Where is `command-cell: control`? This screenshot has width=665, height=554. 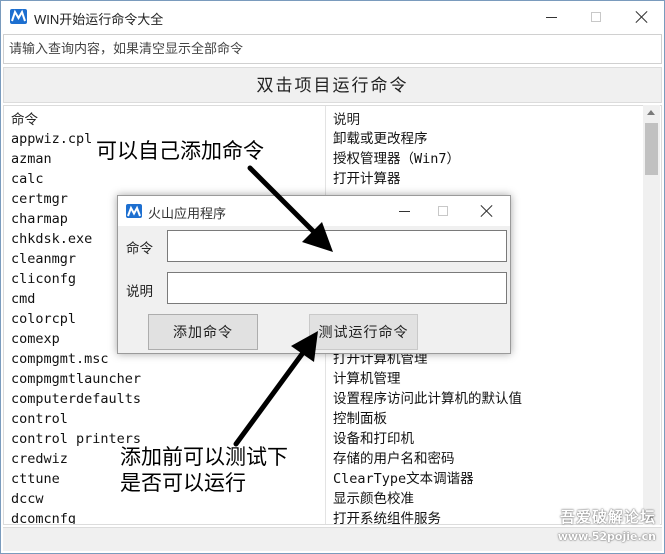 command-cell: control is located at coordinates (39, 419).